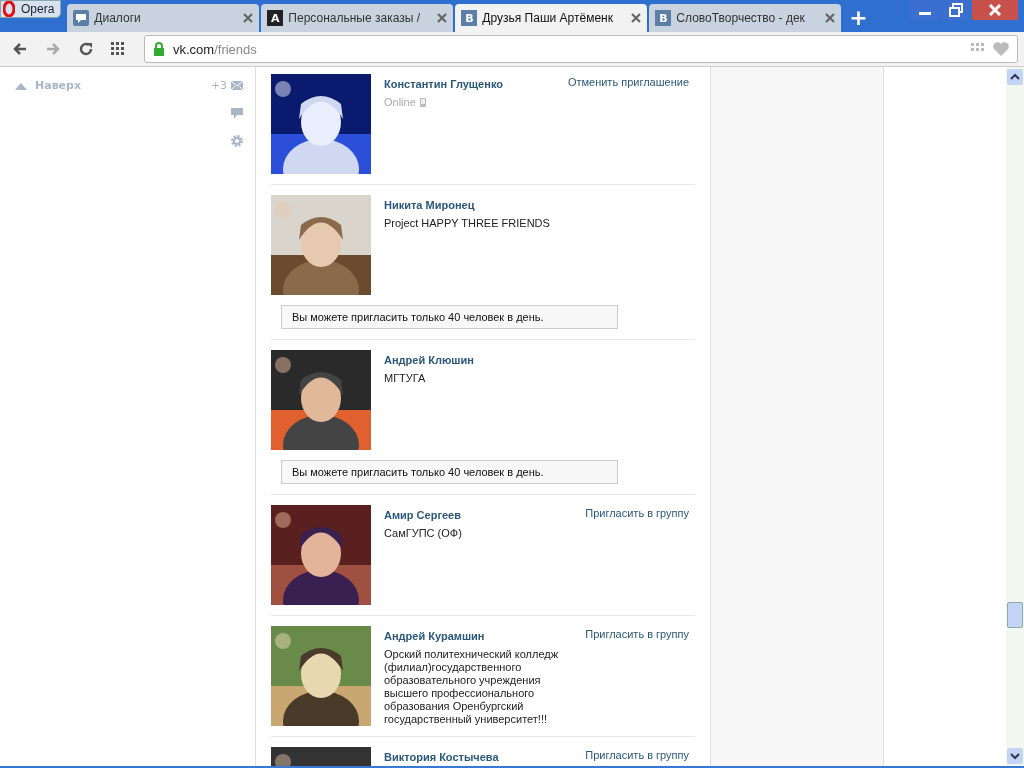 The image size is (1024, 768). I want to click on new-tab-button: +, so click(858, 17).